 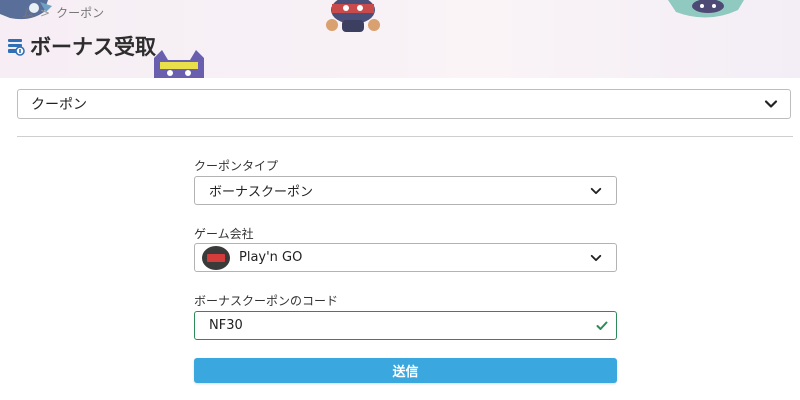 What do you see at coordinates (405, 257) in the screenshot?
I see `game-provider-select: Play'n GO` at bounding box center [405, 257].